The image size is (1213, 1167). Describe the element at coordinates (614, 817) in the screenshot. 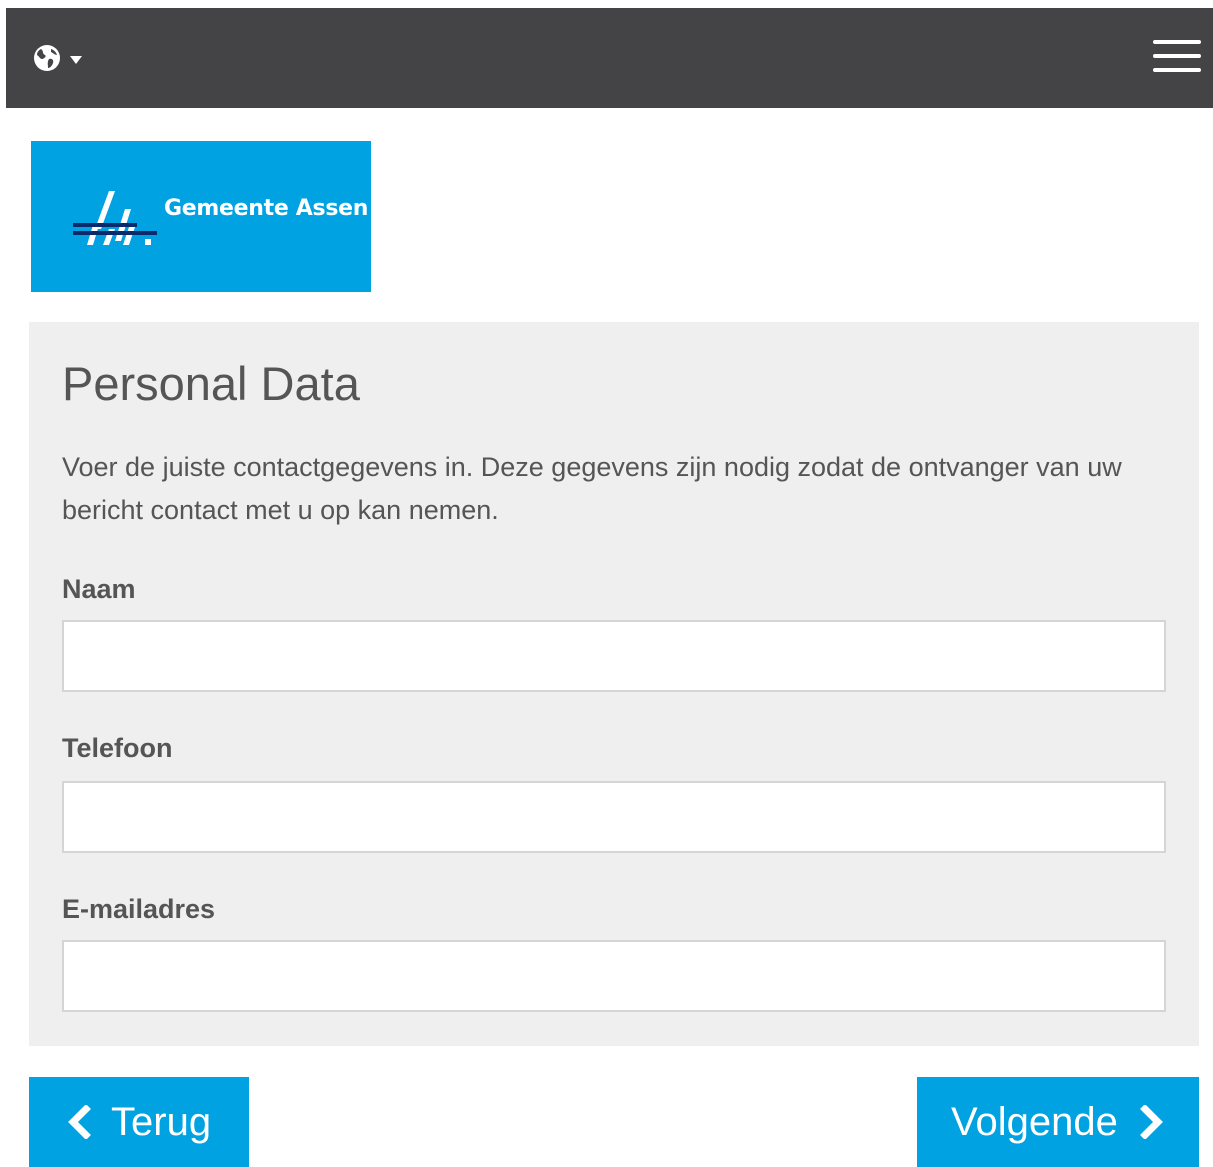

I see `phone-input` at that location.